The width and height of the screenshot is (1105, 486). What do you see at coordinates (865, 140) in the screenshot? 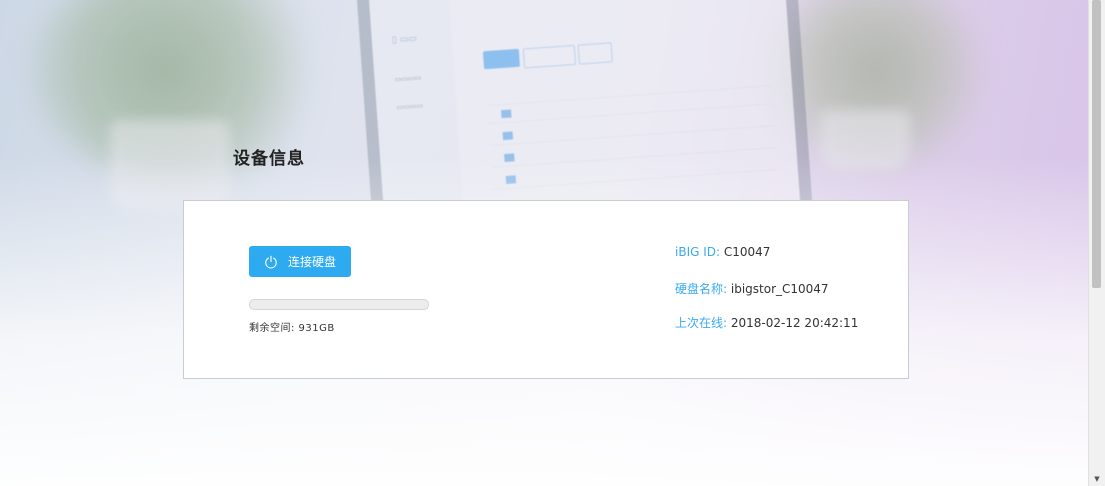
I see `background-pot-right` at bounding box center [865, 140].